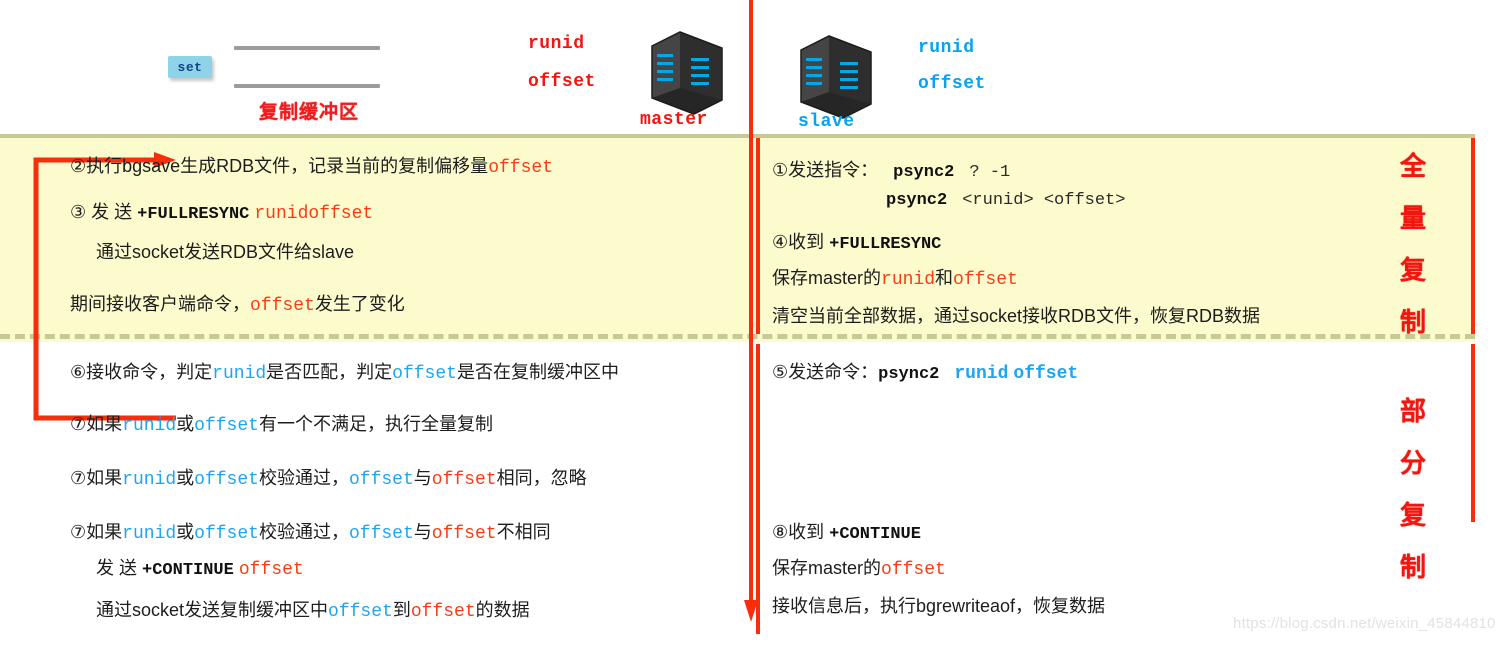 The width and height of the screenshot is (1512, 646). What do you see at coordinates (193, 214) in the screenshot?
I see `master-step-3-command: +FULLRESYNC` at bounding box center [193, 214].